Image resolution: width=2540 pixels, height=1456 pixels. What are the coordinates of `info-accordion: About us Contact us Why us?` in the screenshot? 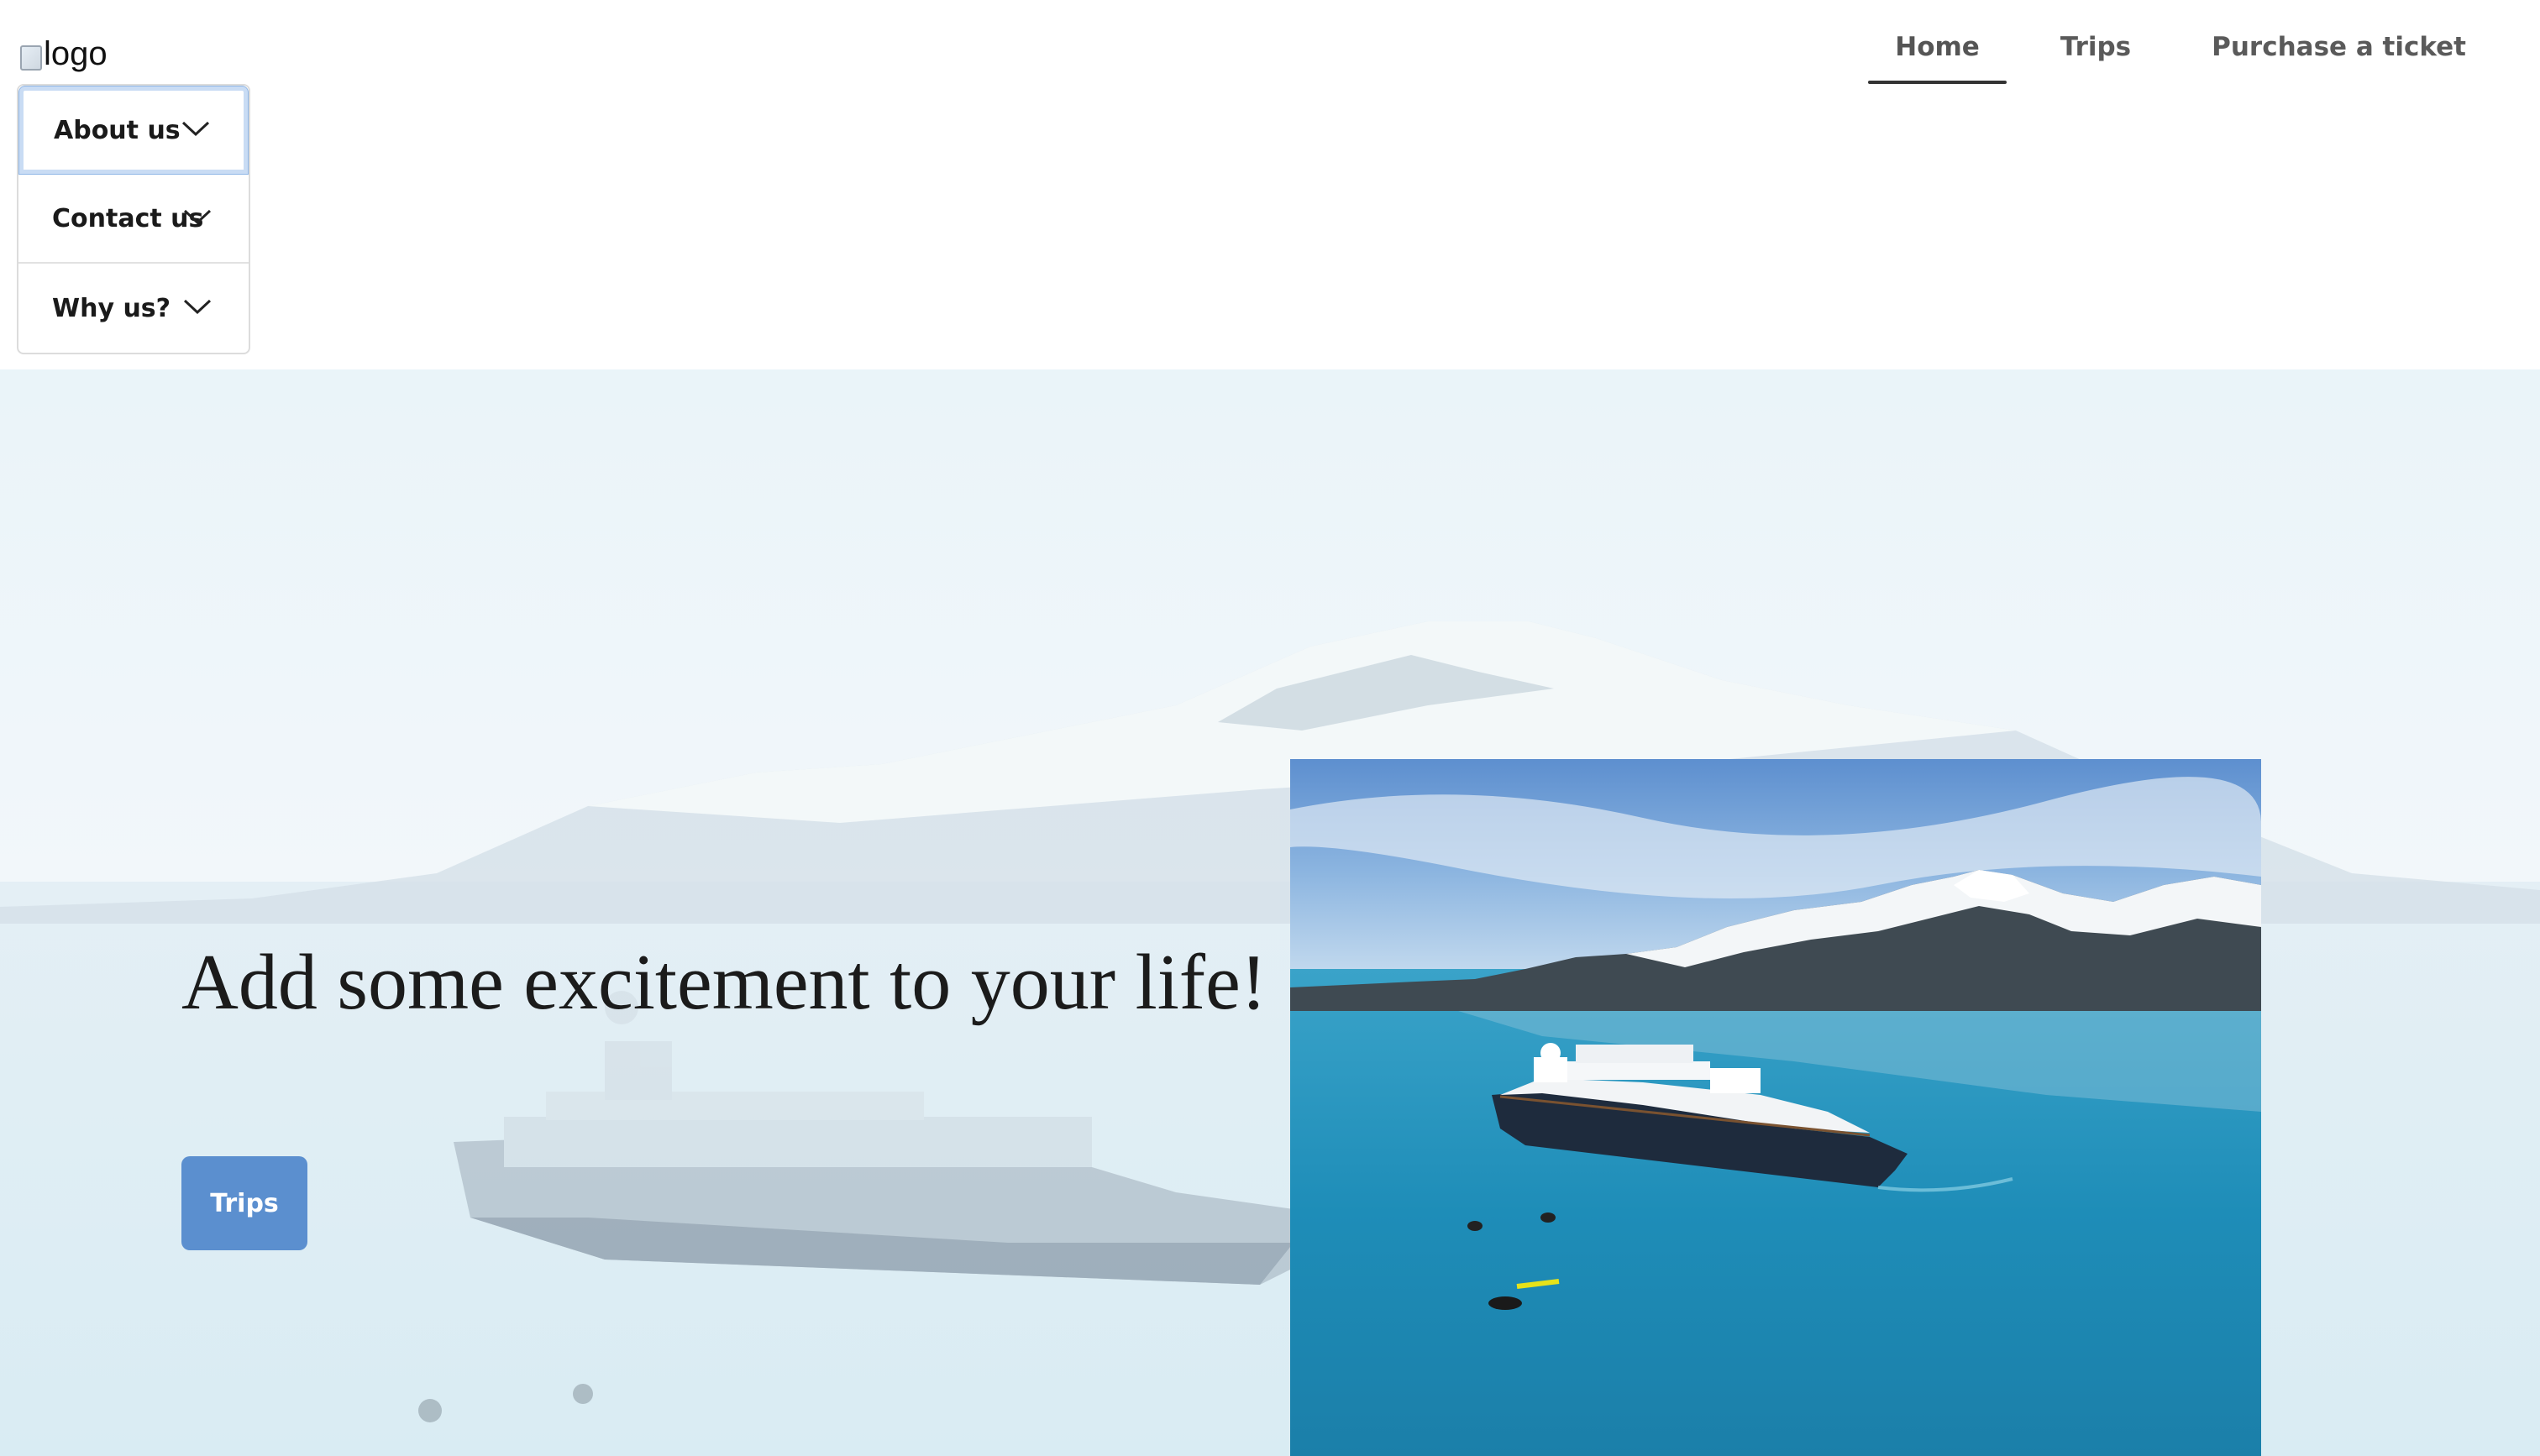 It's located at (133, 219).